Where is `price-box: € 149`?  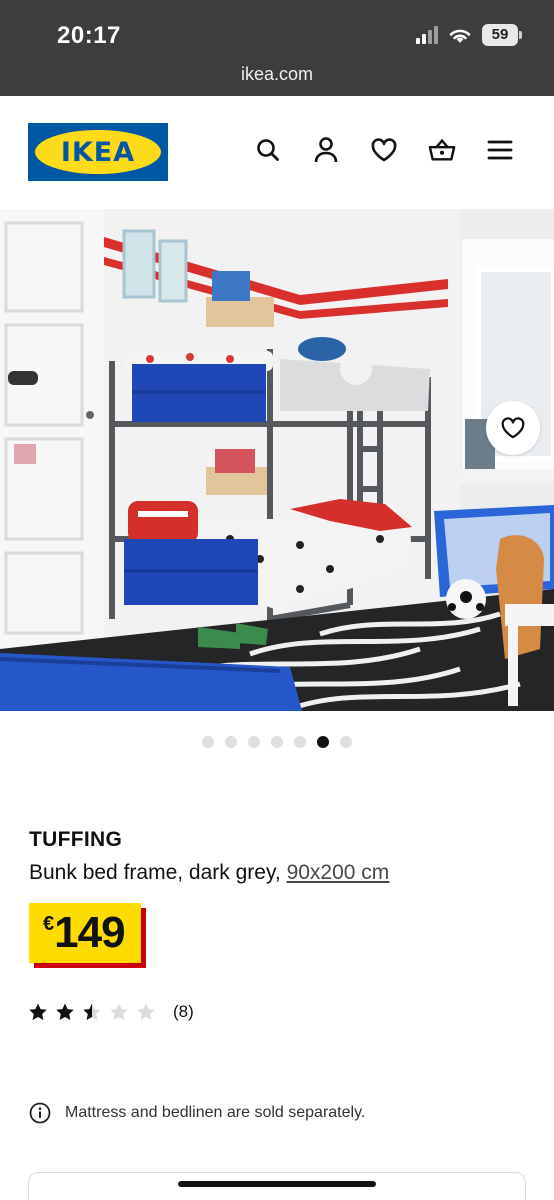 price-box: € 149 is located at coordinates (85, 933).